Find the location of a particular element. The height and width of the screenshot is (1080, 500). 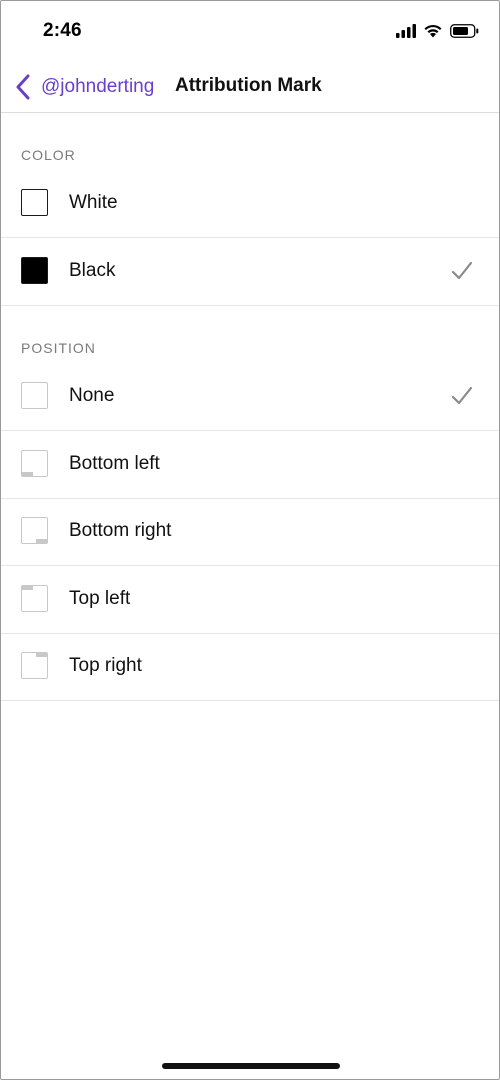

status-time: 2:46 is located at coordinates (62, 30).